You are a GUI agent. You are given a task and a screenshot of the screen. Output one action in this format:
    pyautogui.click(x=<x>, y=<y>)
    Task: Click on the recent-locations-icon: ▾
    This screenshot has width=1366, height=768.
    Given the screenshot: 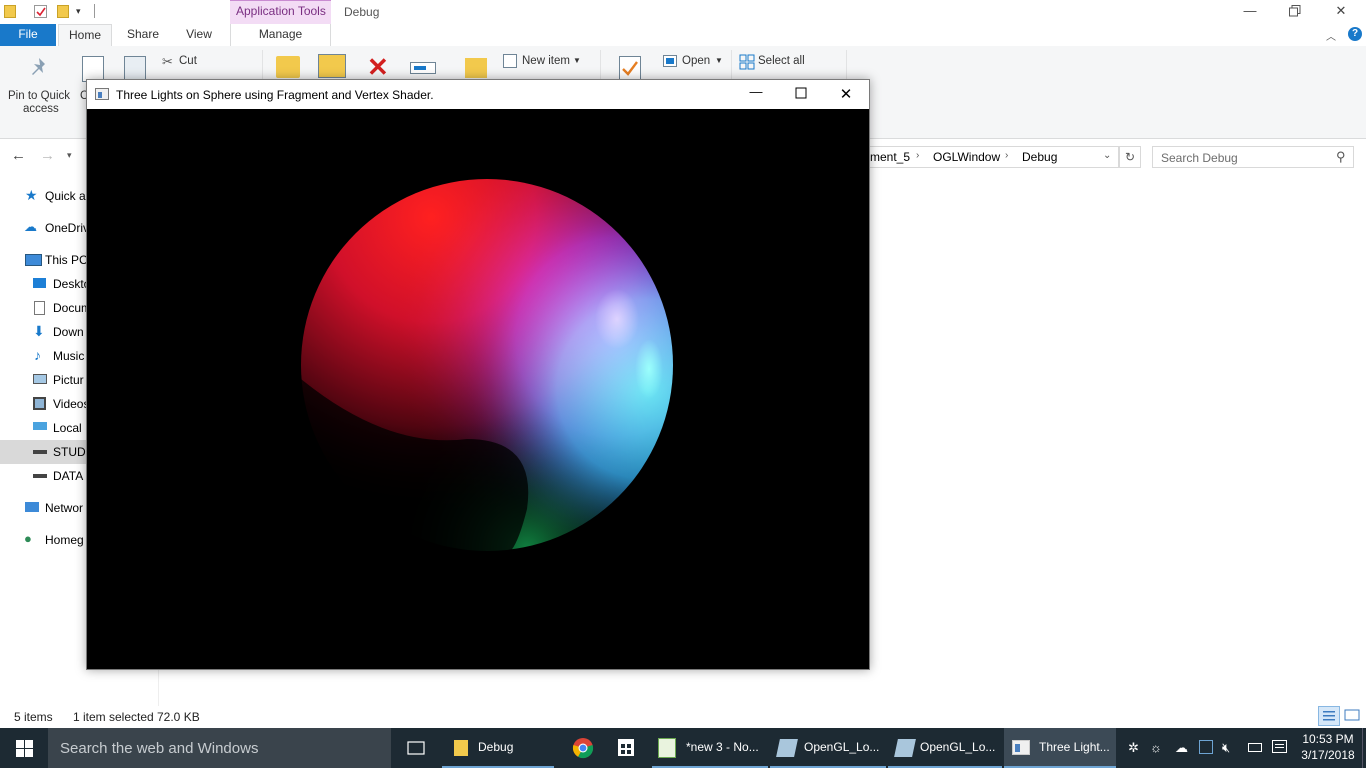 What is the action you would take?
    pyautogui.click(x=69, y=155)
    